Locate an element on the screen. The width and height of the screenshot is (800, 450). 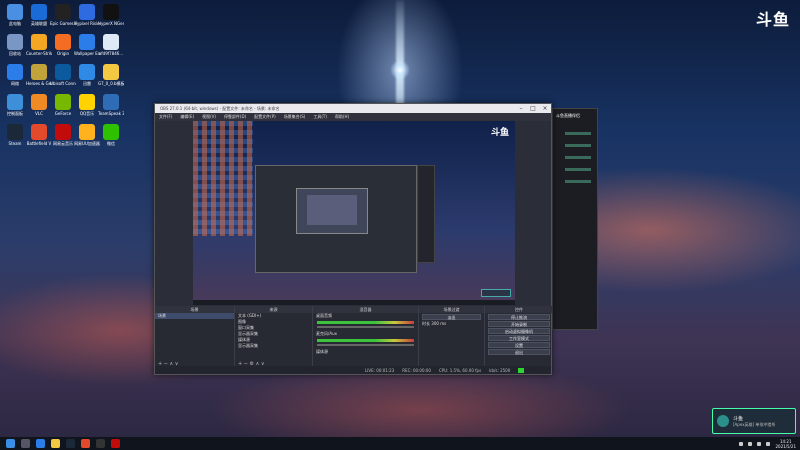
transition-select: 淡出 is located at coordinates (451, 317).